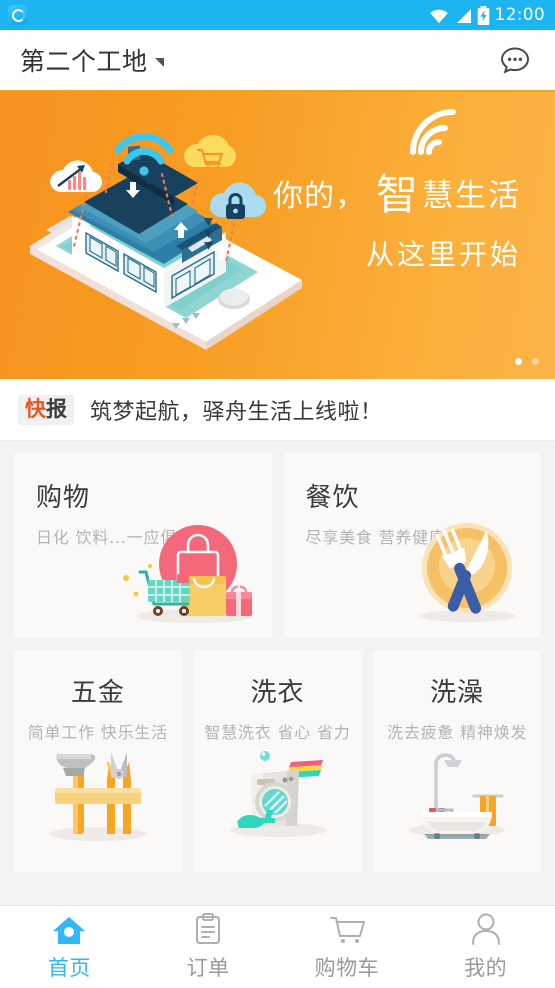  I want to click on status-bar-clock: 12:00, so click(519, 15).